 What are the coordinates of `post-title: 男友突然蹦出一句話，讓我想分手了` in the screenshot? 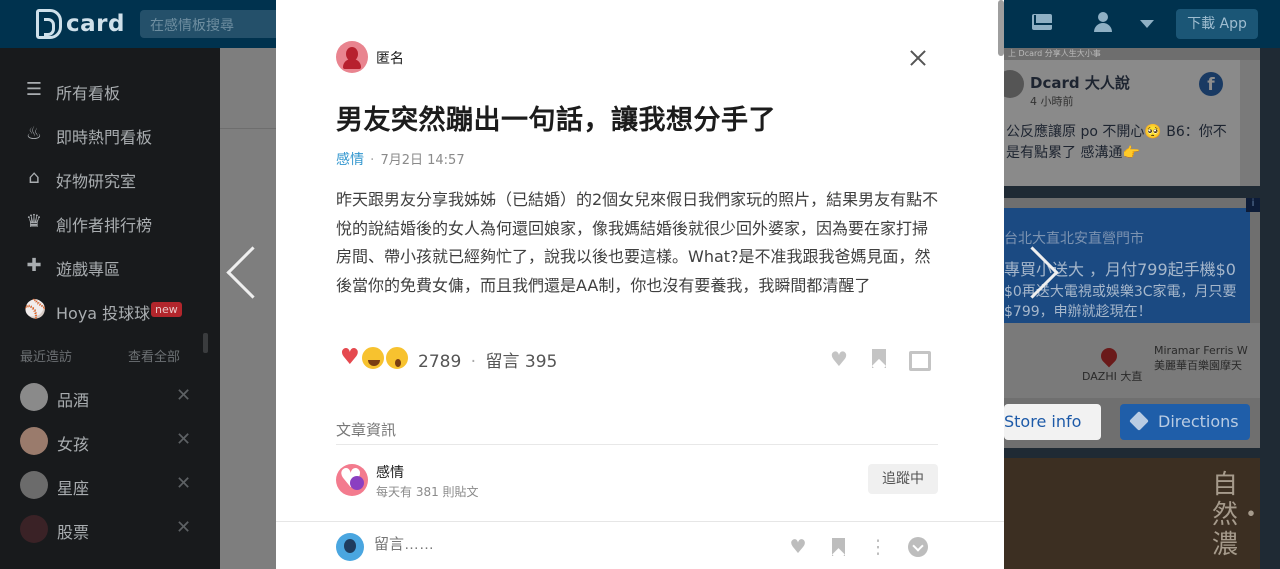 It's located at (556, 120).